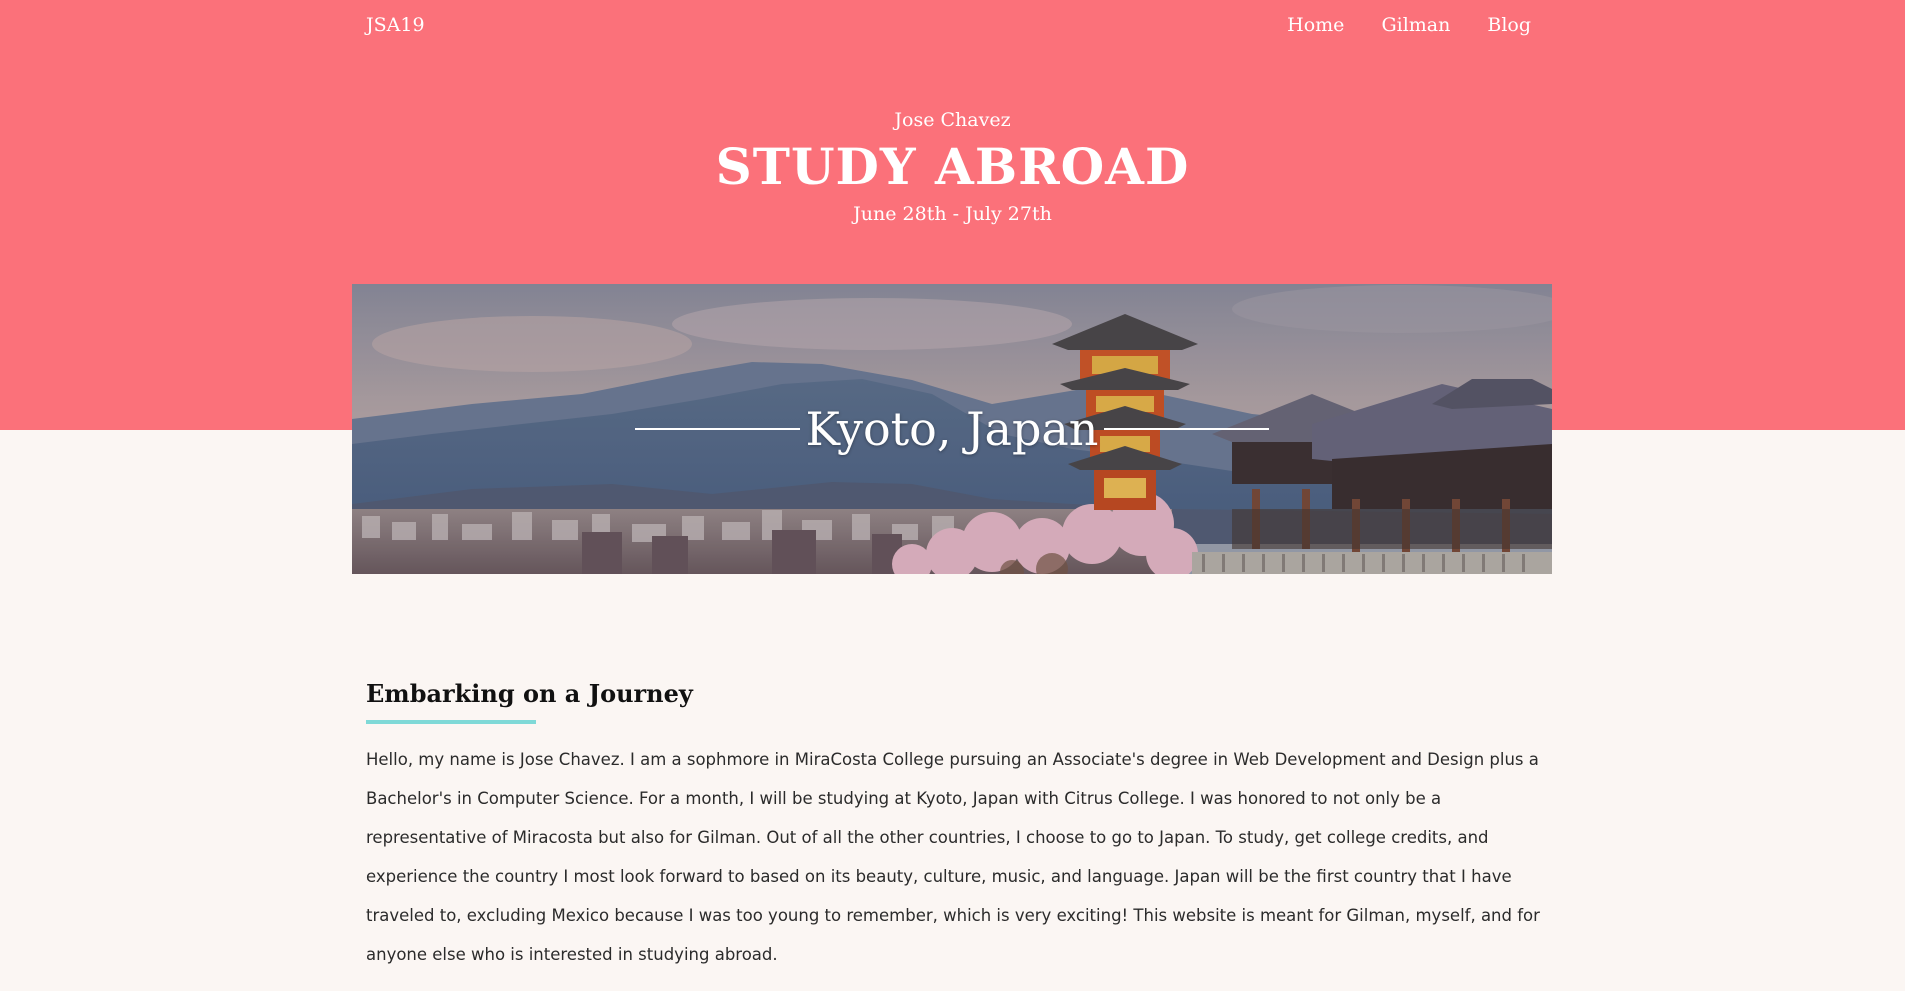 Image resolution: width=1905 pixels, height=991 pixels. What do you see at coordinates (451, 722) in the screenshot?
I see `title-underline` at bounding box center [451, 722].